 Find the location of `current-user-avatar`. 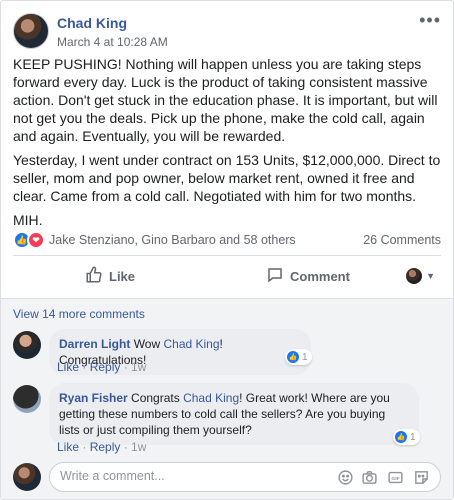

current-user-avatar is located at coordinates (27, 477).